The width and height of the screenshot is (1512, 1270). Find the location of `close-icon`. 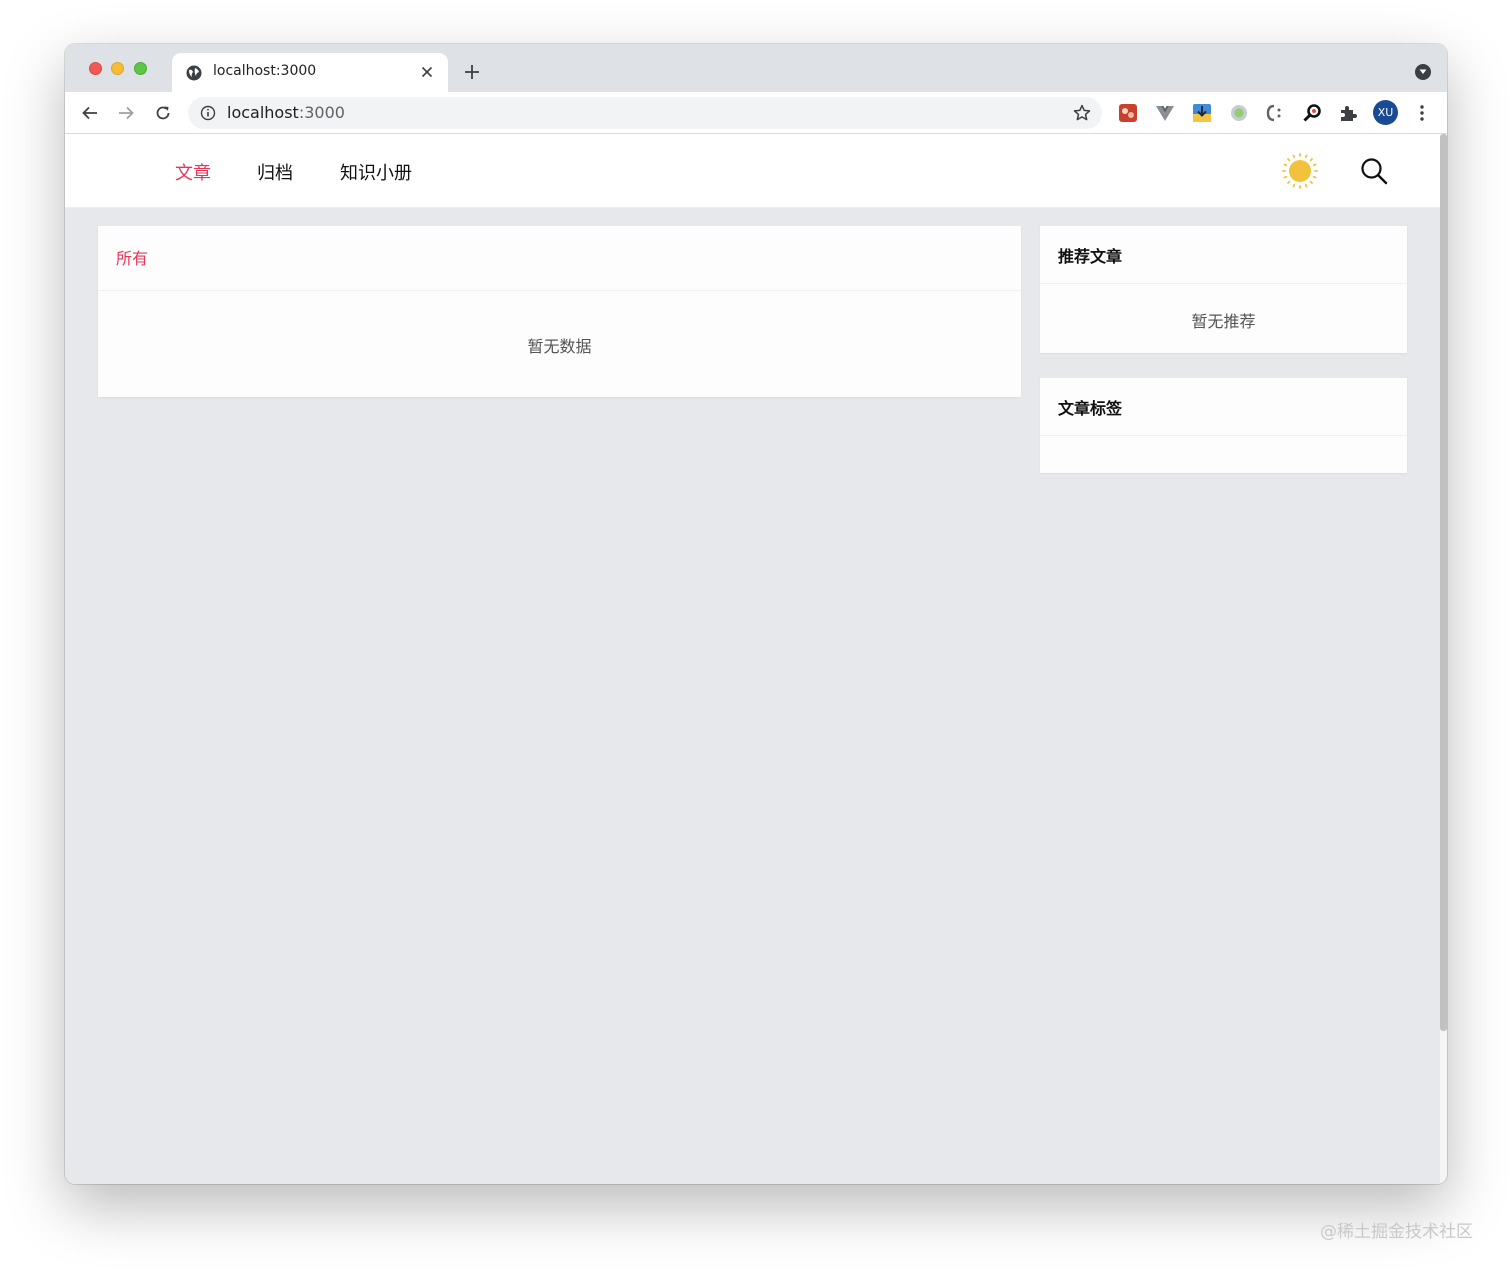

close-icon is located at coordinates (427, 72).